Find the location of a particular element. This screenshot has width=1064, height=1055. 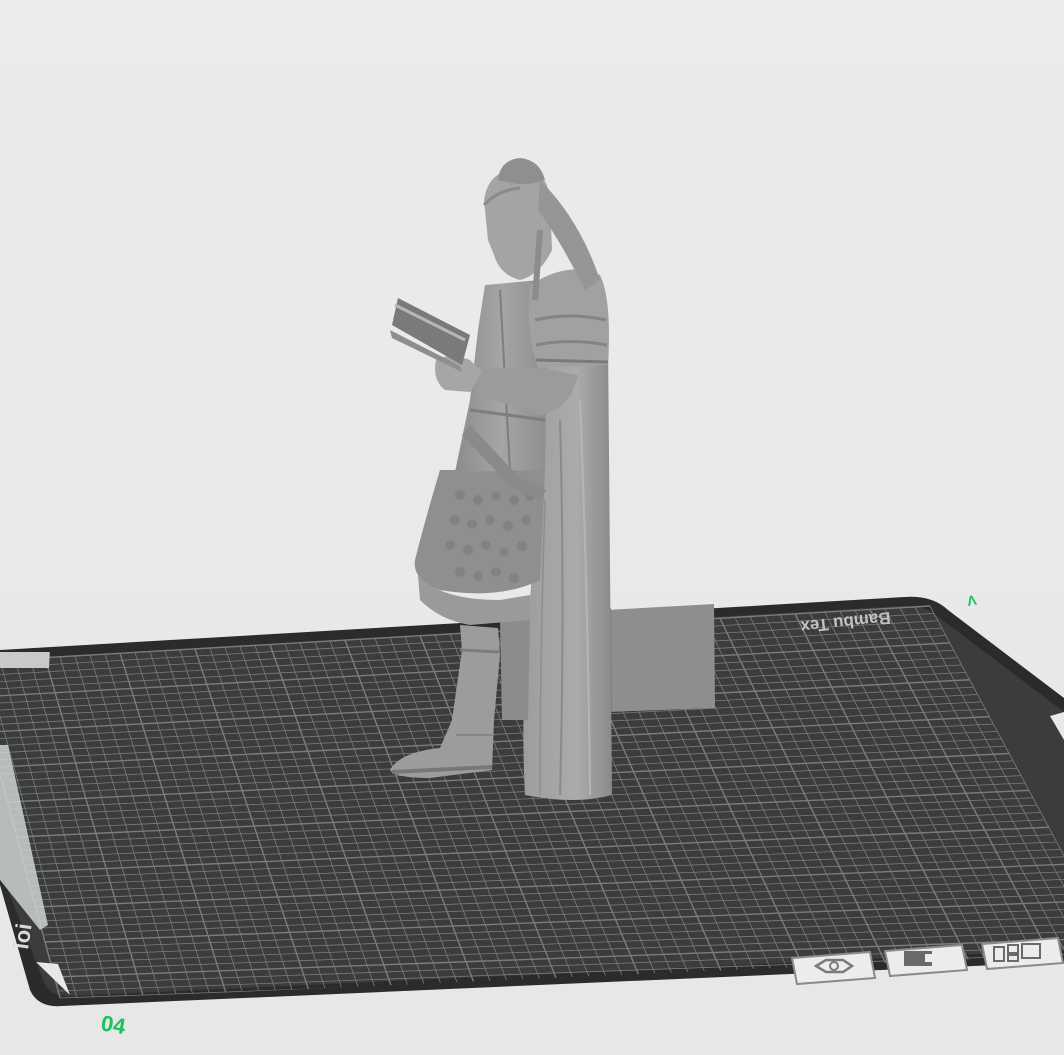

nut-icon is located at coordinates (833, 968).